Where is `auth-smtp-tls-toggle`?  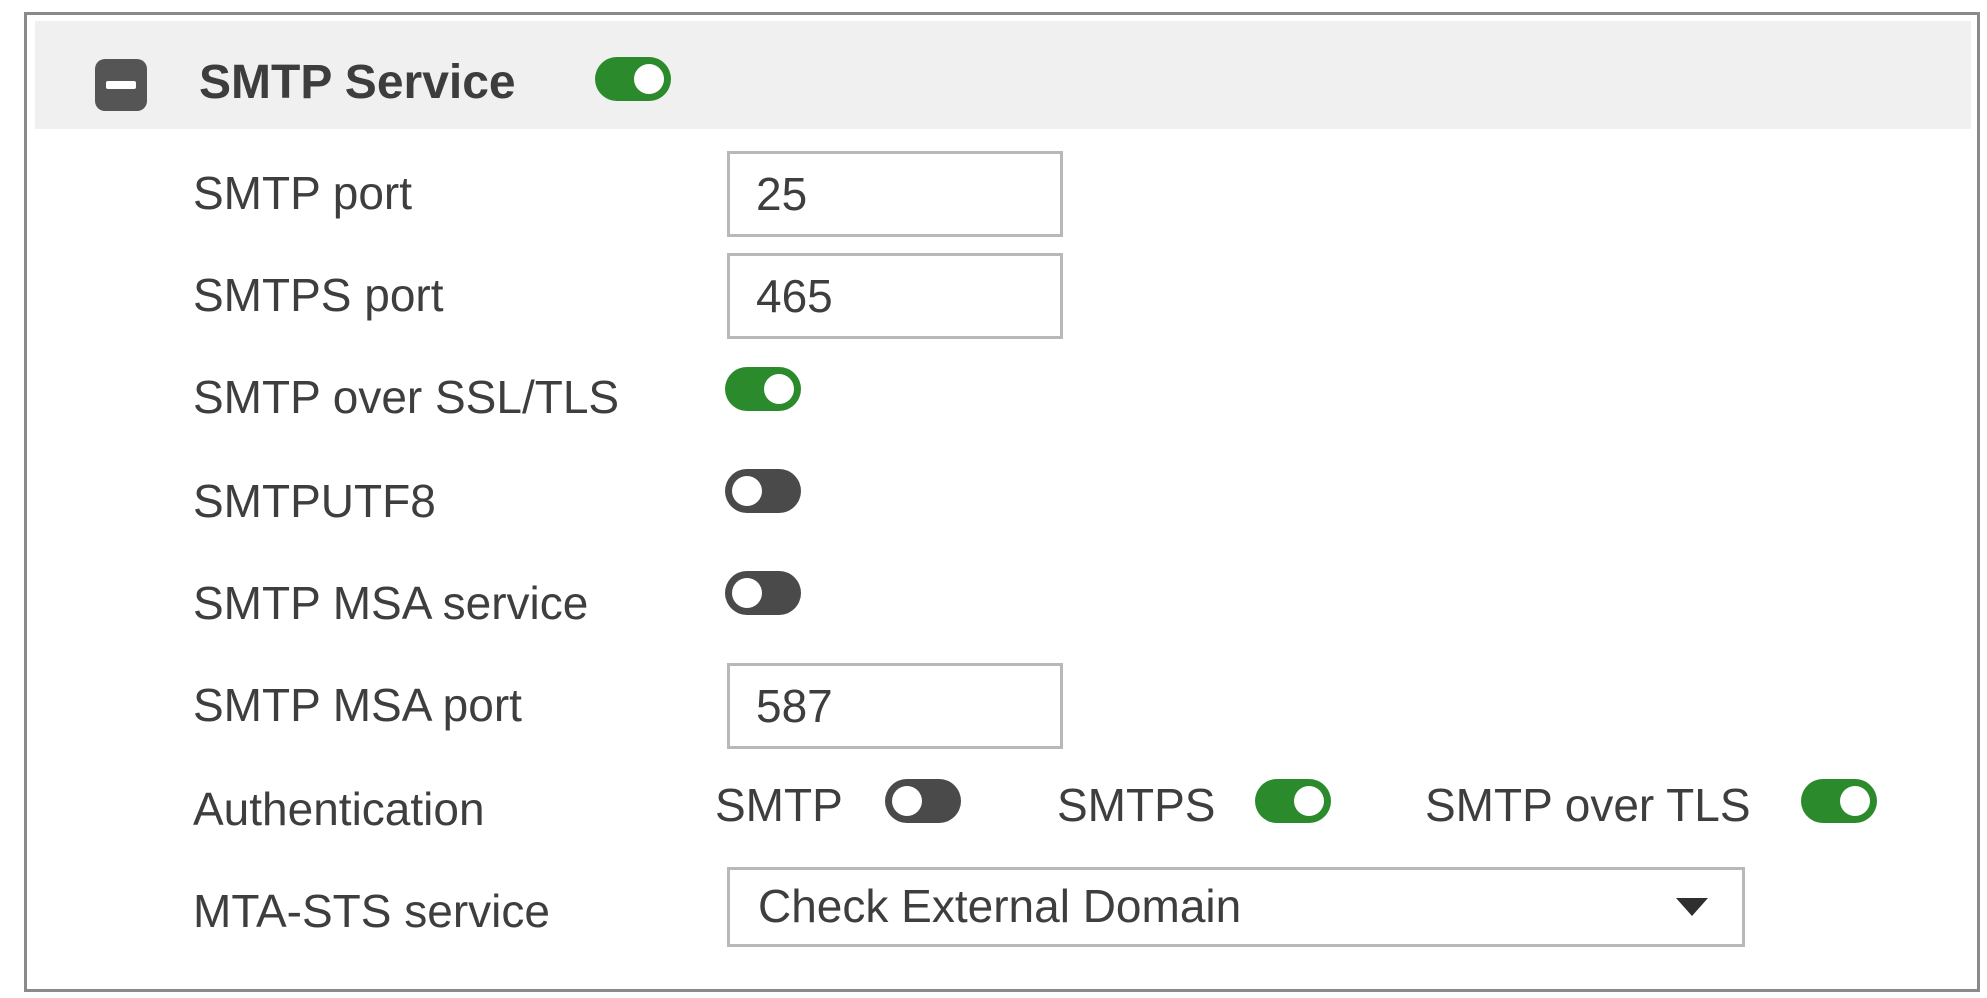 auth-smtp-tls-toggle is located at coordinates (1839, 801).